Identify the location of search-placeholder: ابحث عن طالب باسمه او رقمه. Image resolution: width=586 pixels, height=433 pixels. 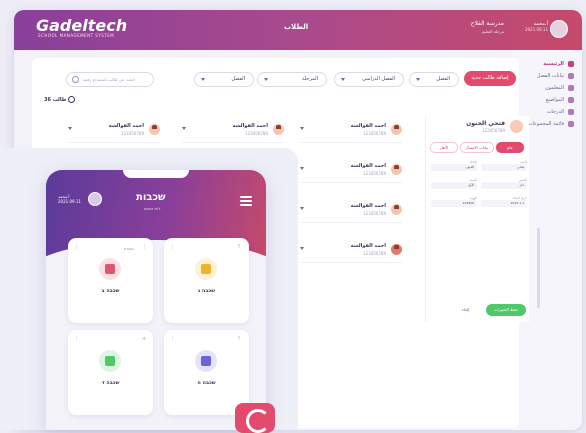
(109, 79).